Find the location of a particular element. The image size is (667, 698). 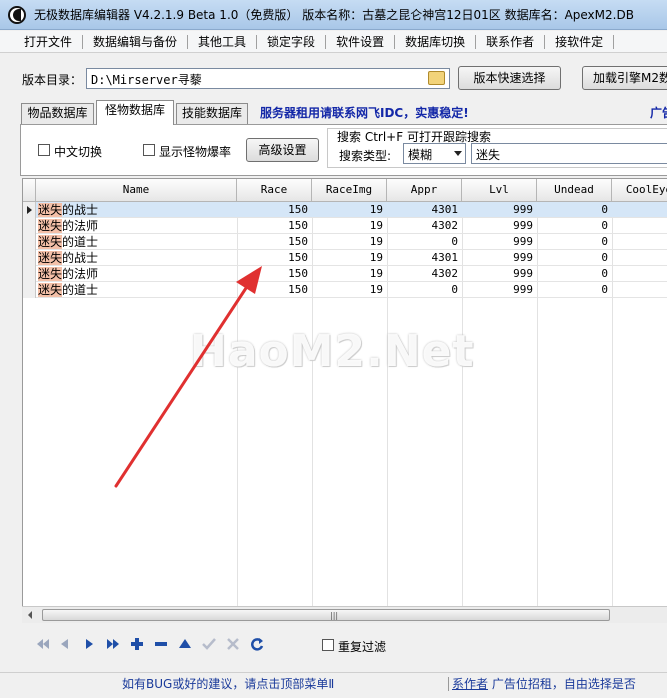

dedupe-checkbox is located at coordinates (328, 645).